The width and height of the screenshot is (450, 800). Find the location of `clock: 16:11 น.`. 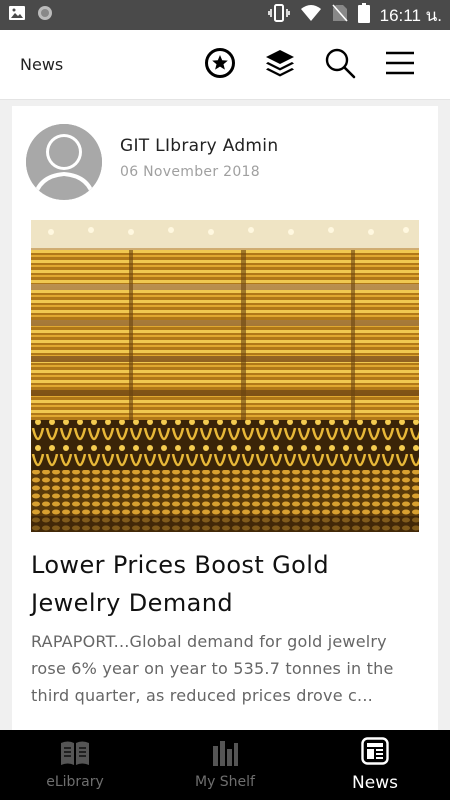

clock: 16:11 น. is located at coordinates (410, 15).